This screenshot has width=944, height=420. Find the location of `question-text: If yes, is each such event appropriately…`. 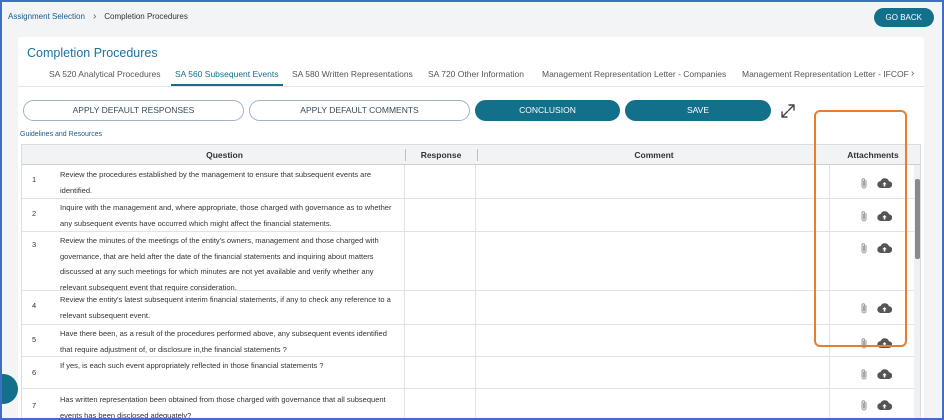

question-text: If yes, is each such event appropriately… is located at coordinates (192, 365).